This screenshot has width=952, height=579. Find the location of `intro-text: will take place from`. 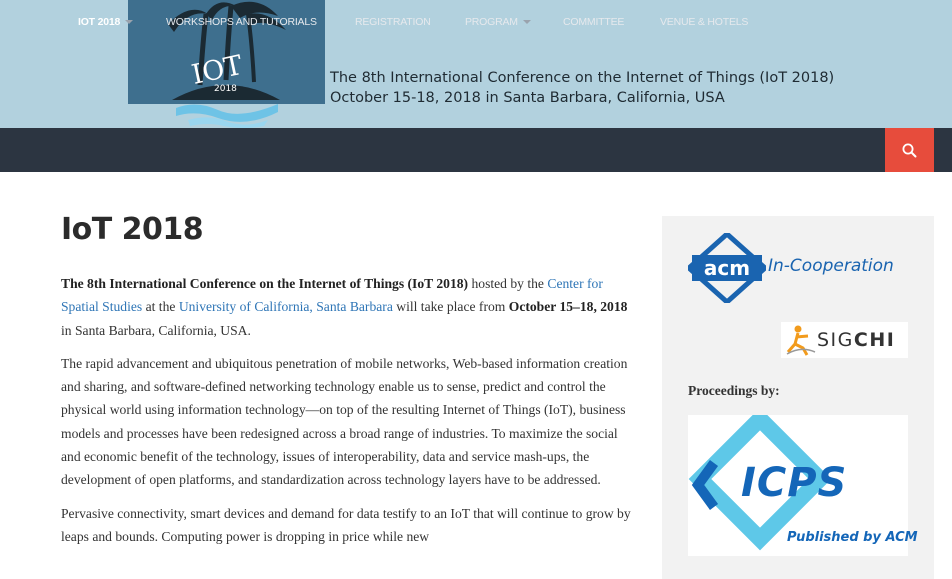

intro-text: will take place from is located at coordinates (450, 307).